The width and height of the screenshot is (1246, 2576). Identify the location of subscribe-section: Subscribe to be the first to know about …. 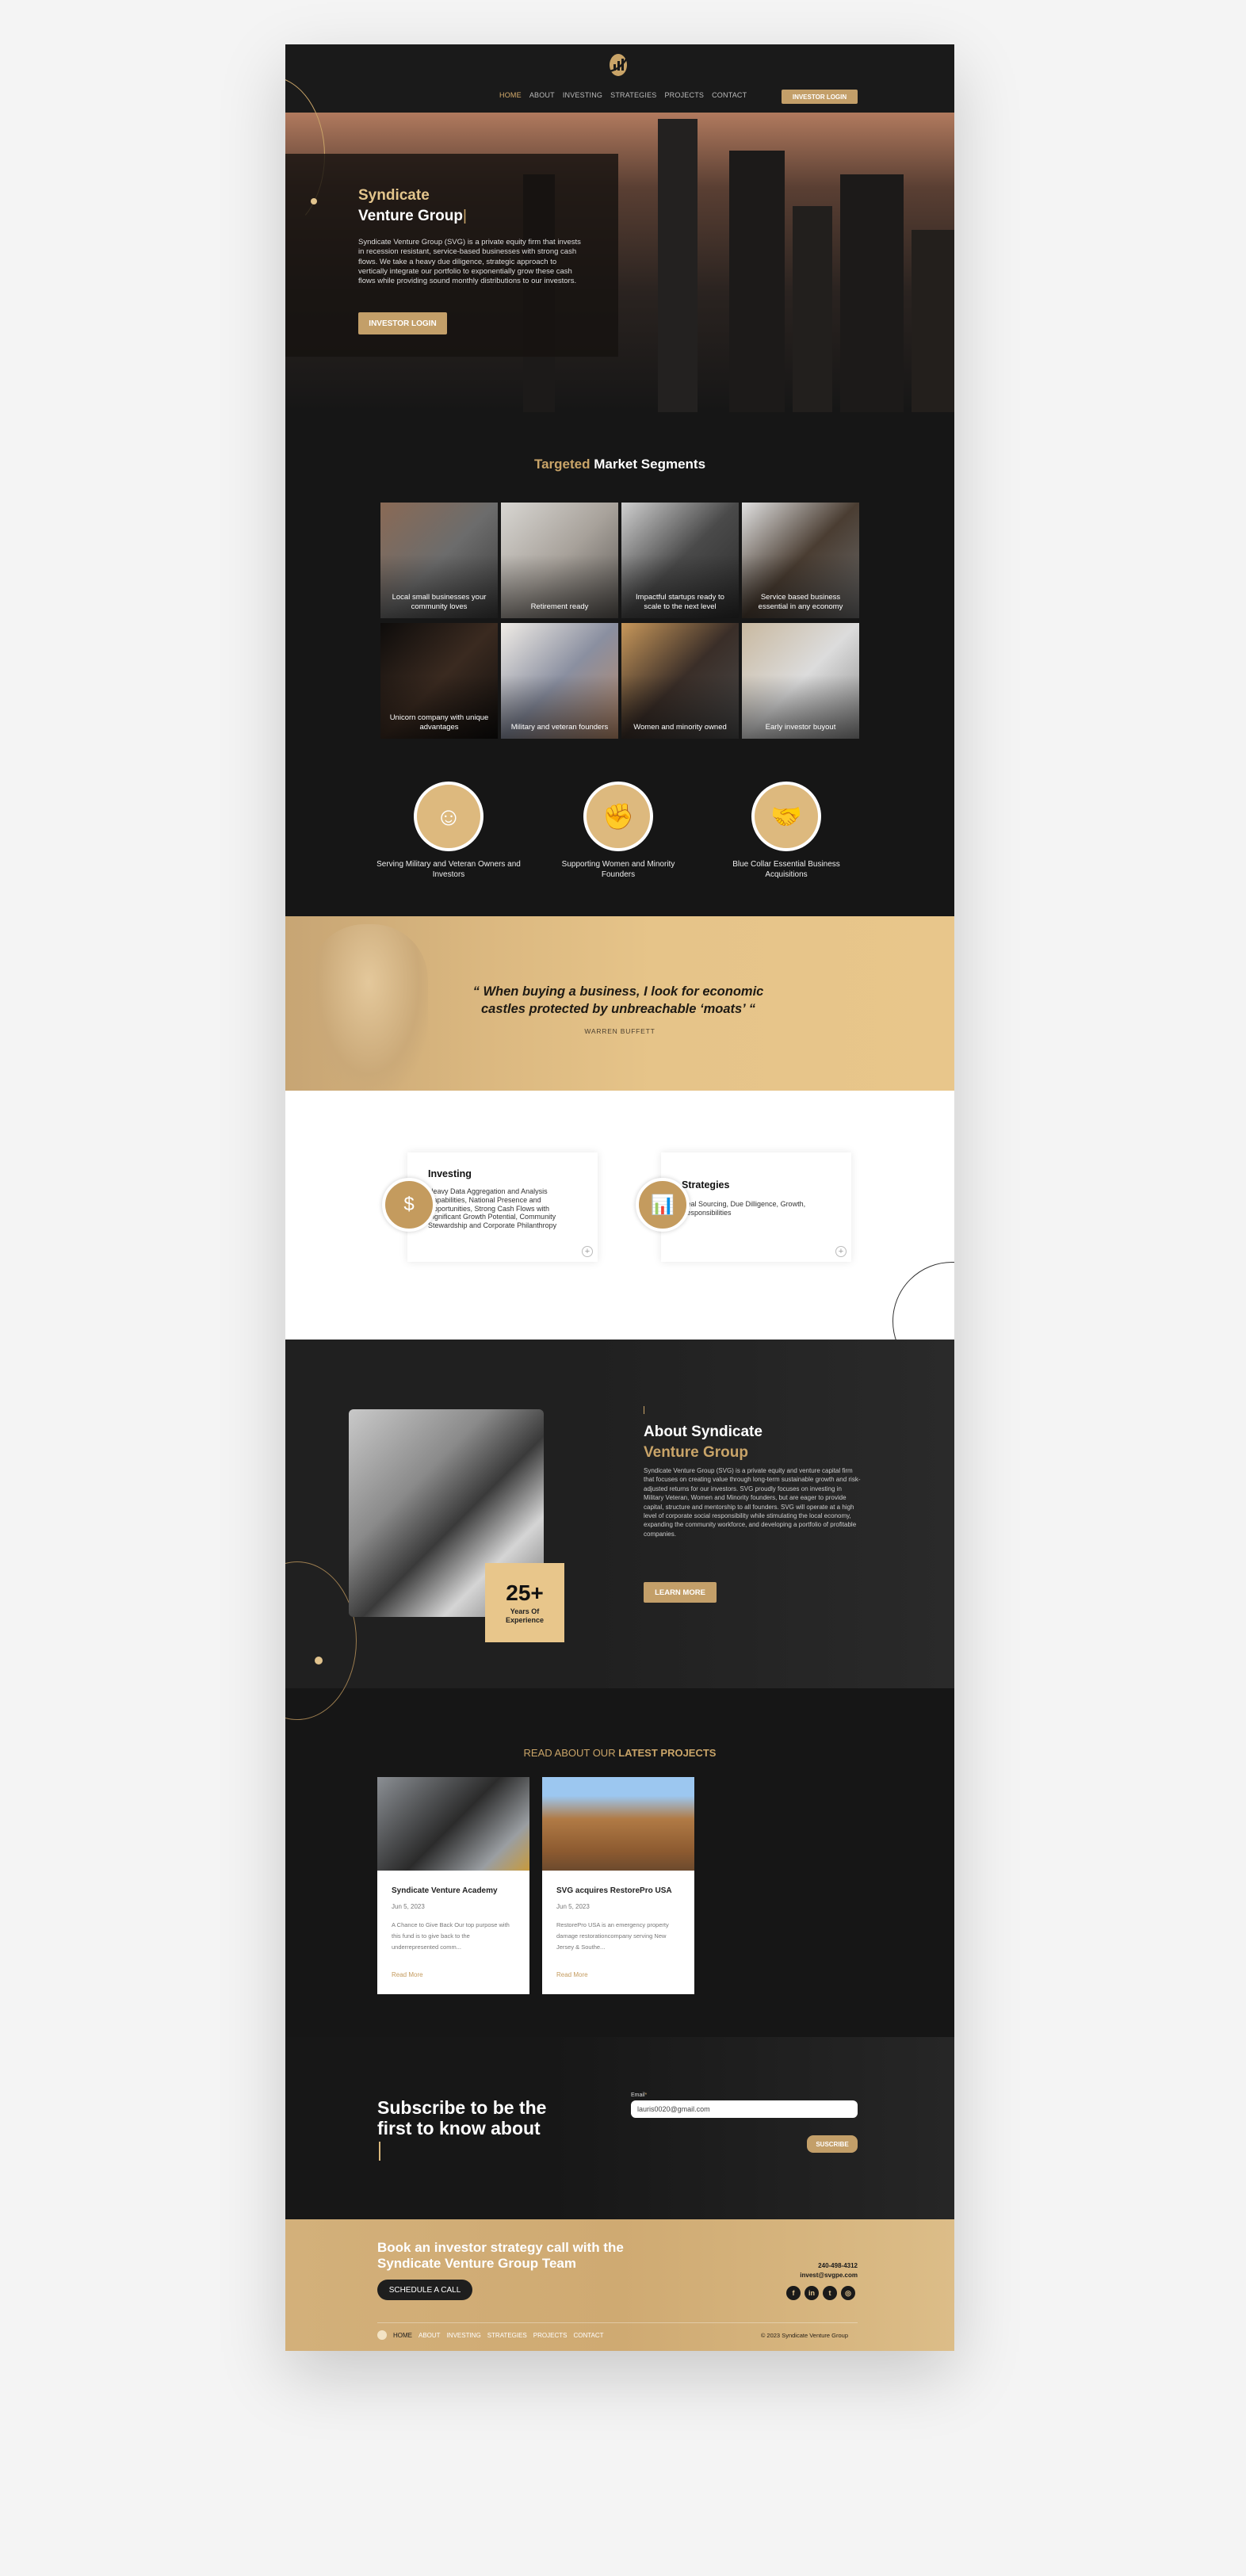
(619, 2128).